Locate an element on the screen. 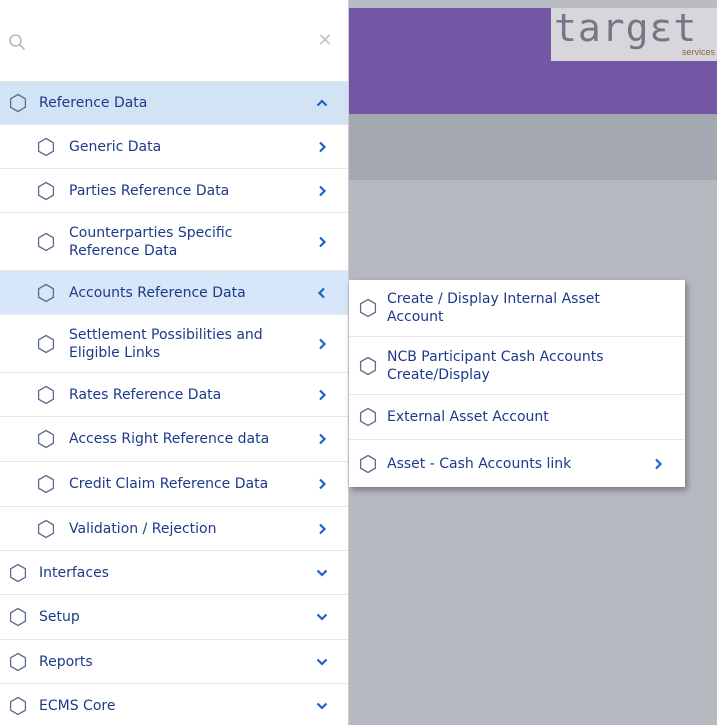  submenu-item-label: External Asset Account is located at coordinates (468, 417).